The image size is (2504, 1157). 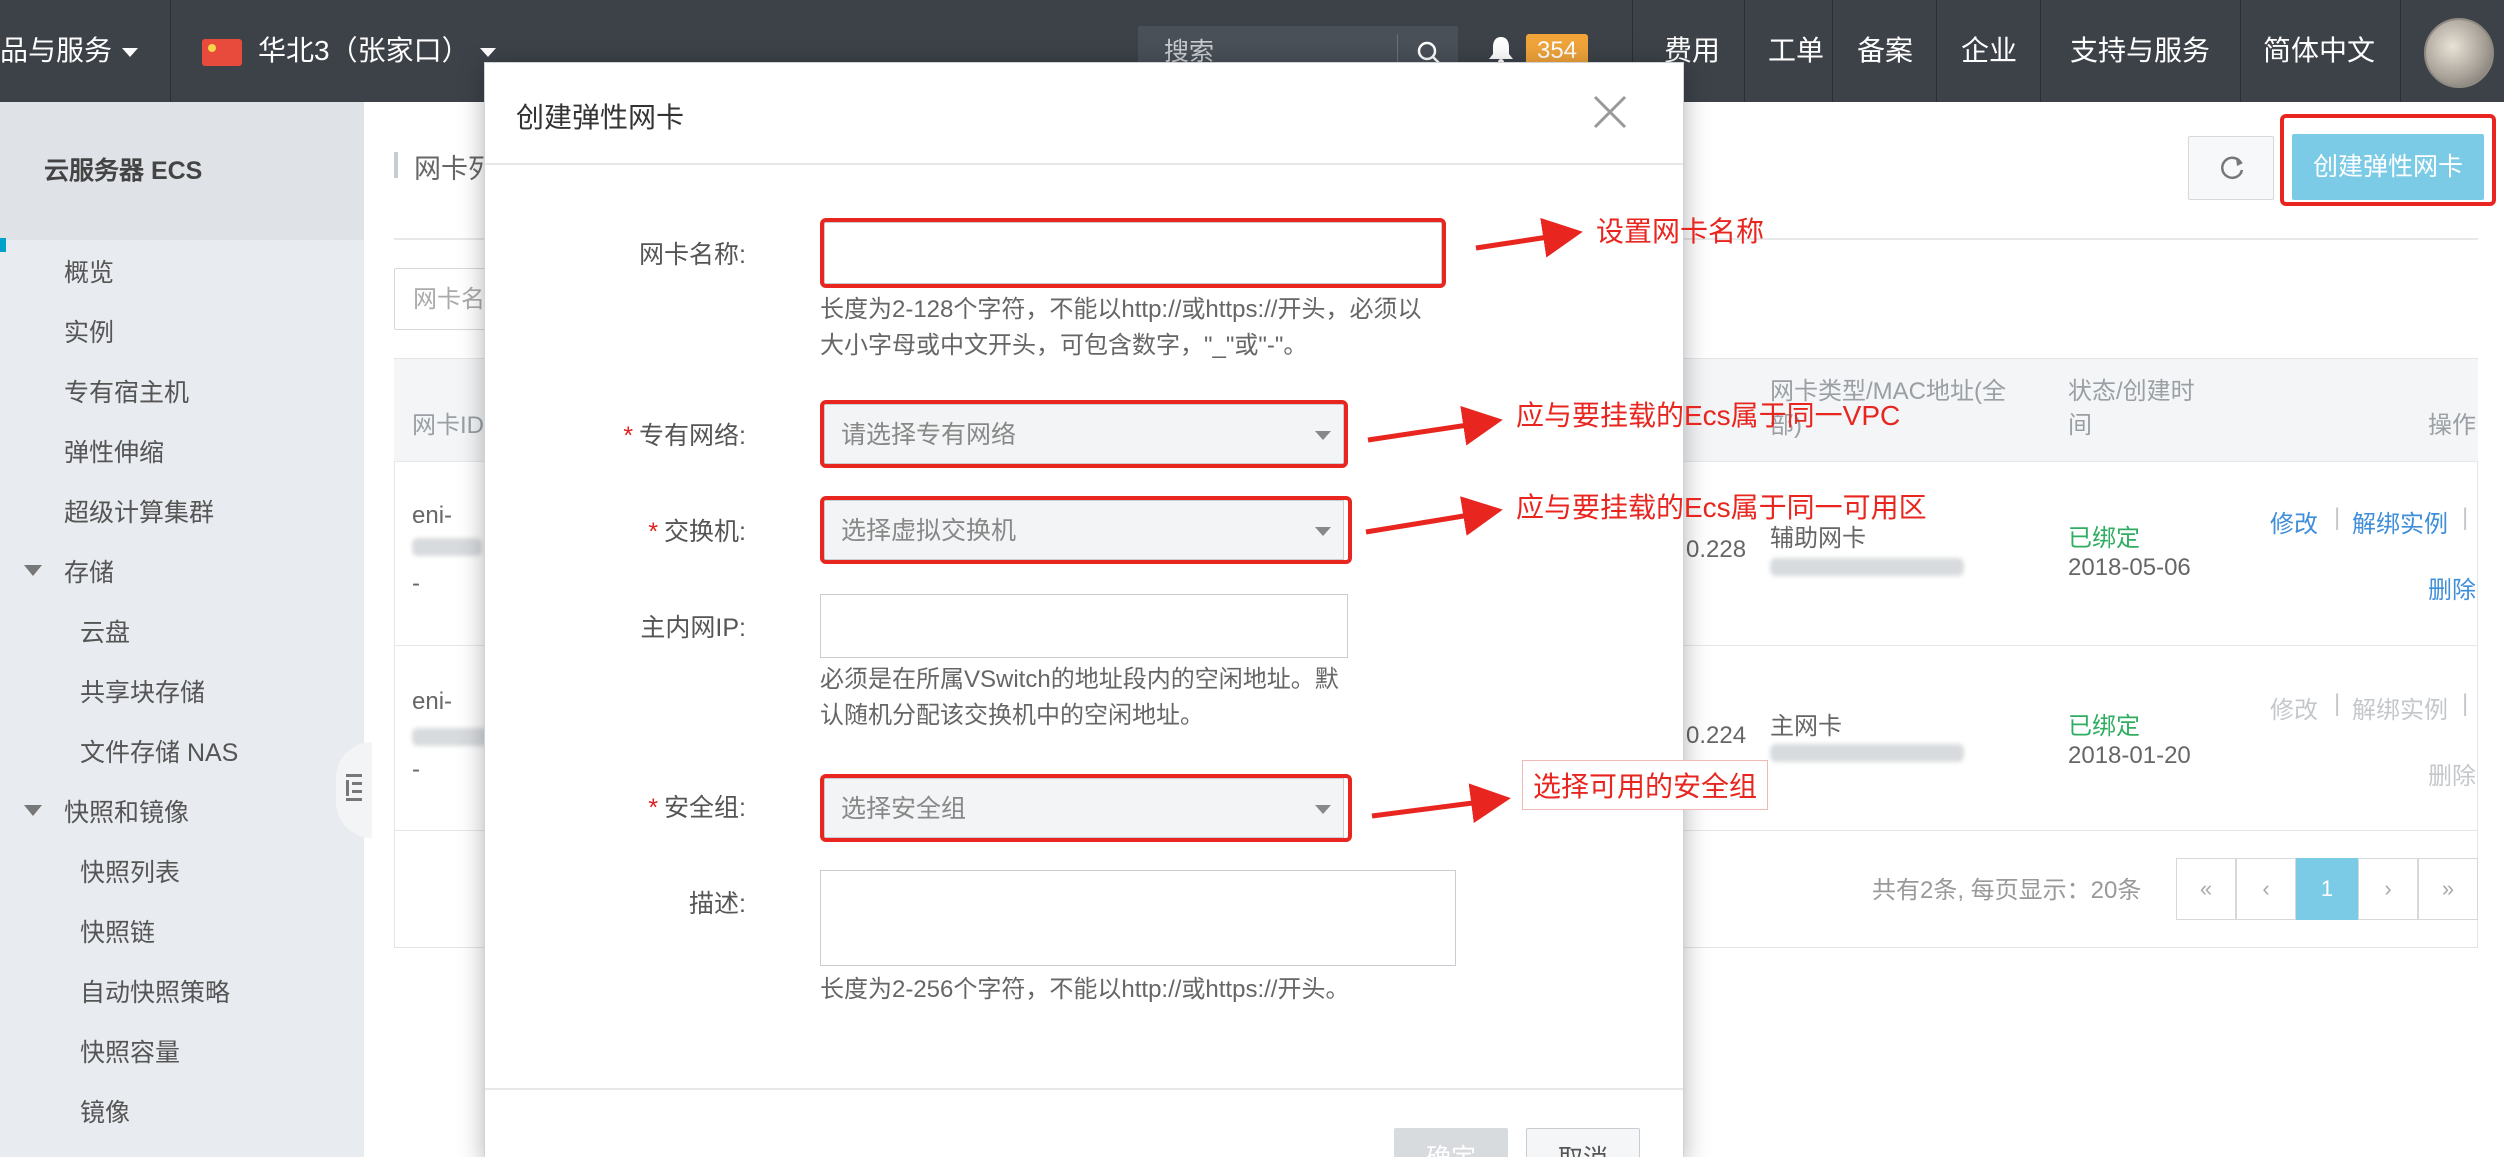 What do you see at coordinates (1085, 989) in the screenshot?
I see `description-hint: 长度为2-256个字符，不能以http://或https://开头。` at bounding box center [1085, 989].